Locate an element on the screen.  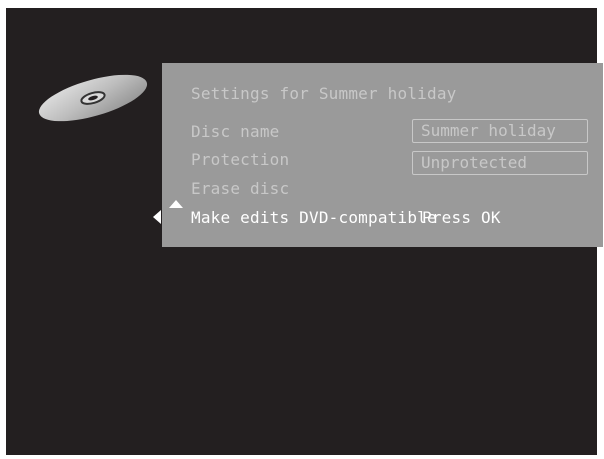
arrow-up-icon is located at coordinates (176, 204).